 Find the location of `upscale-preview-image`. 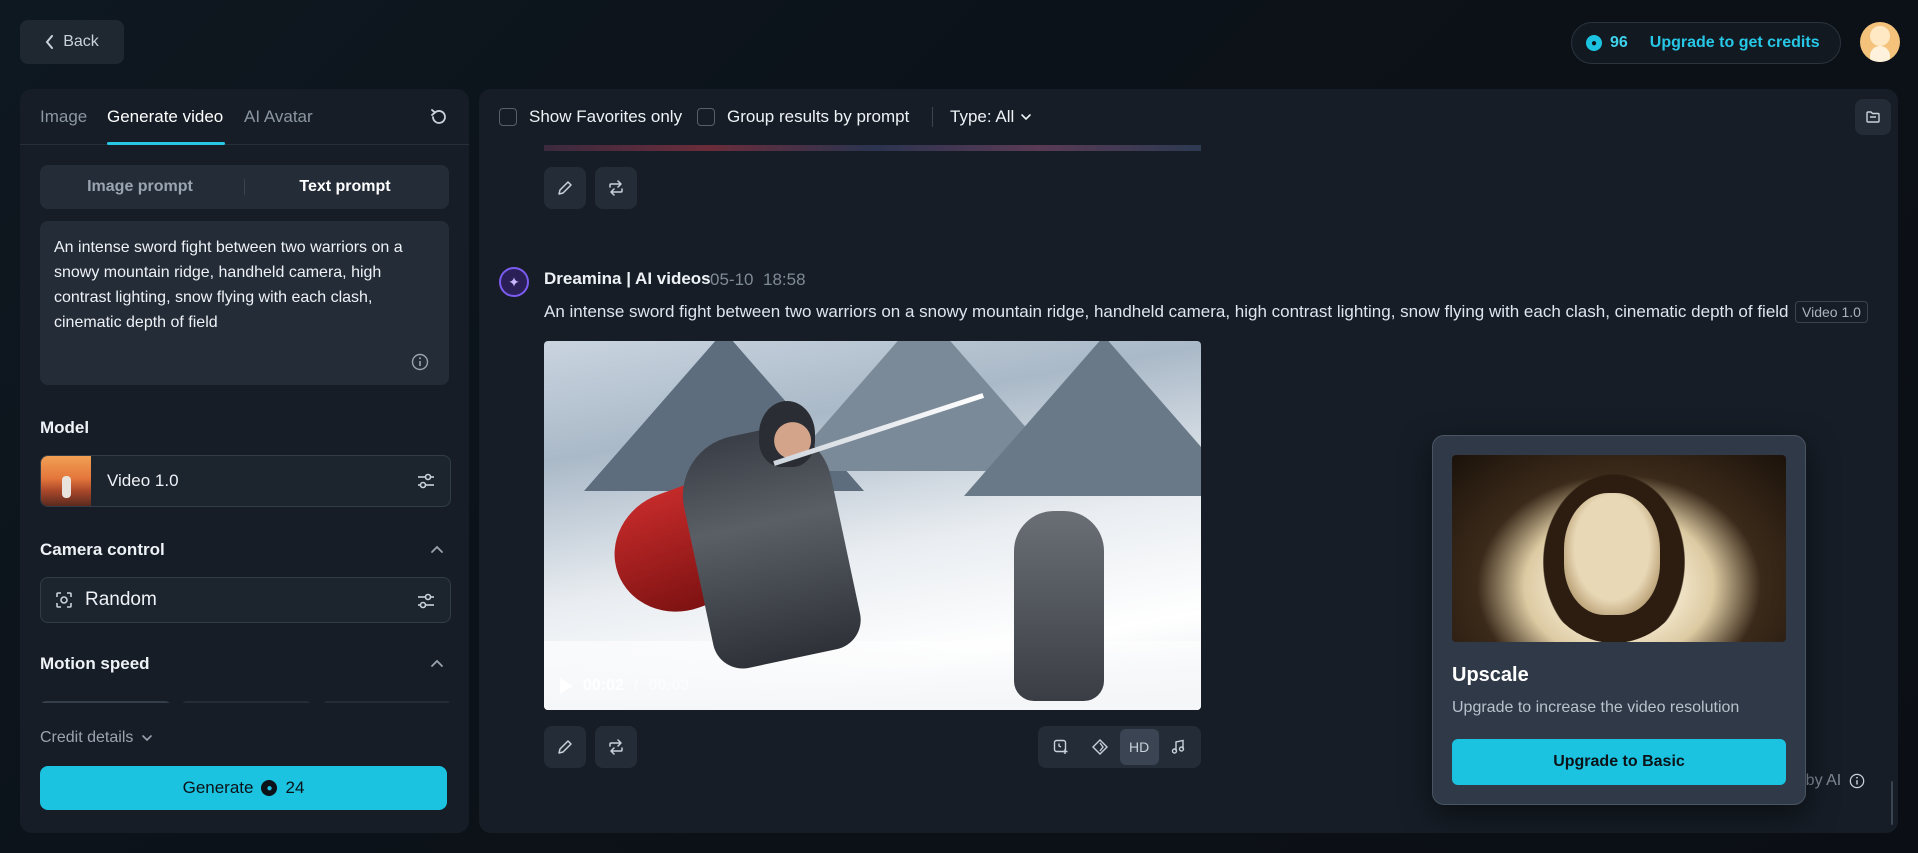

upscale-preview-image is located at coordinates (1619, 548).